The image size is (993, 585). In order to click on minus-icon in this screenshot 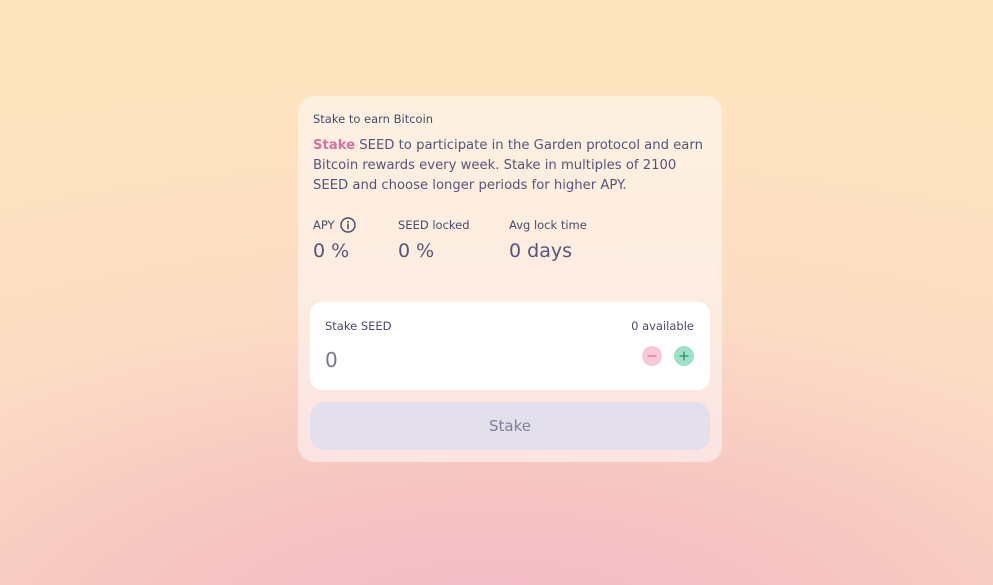, I will do `click(652, 356)`.